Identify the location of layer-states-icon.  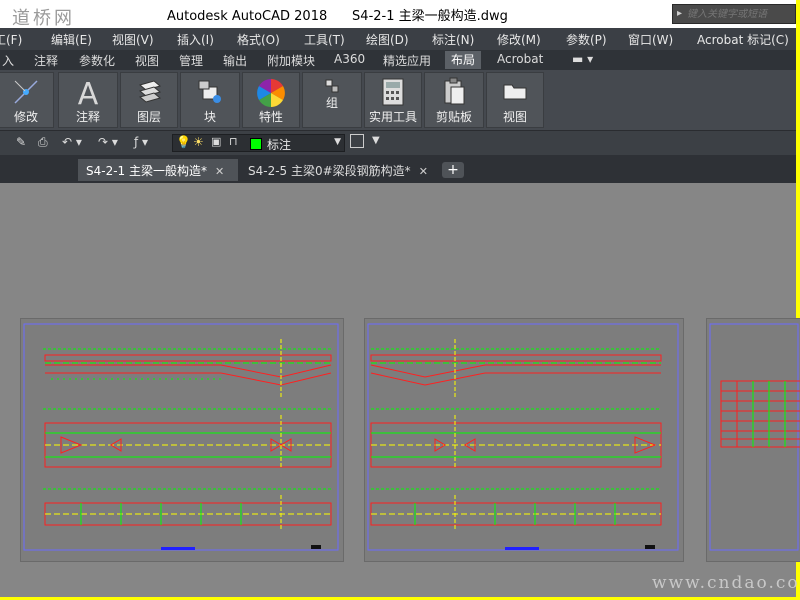
(357, 141).